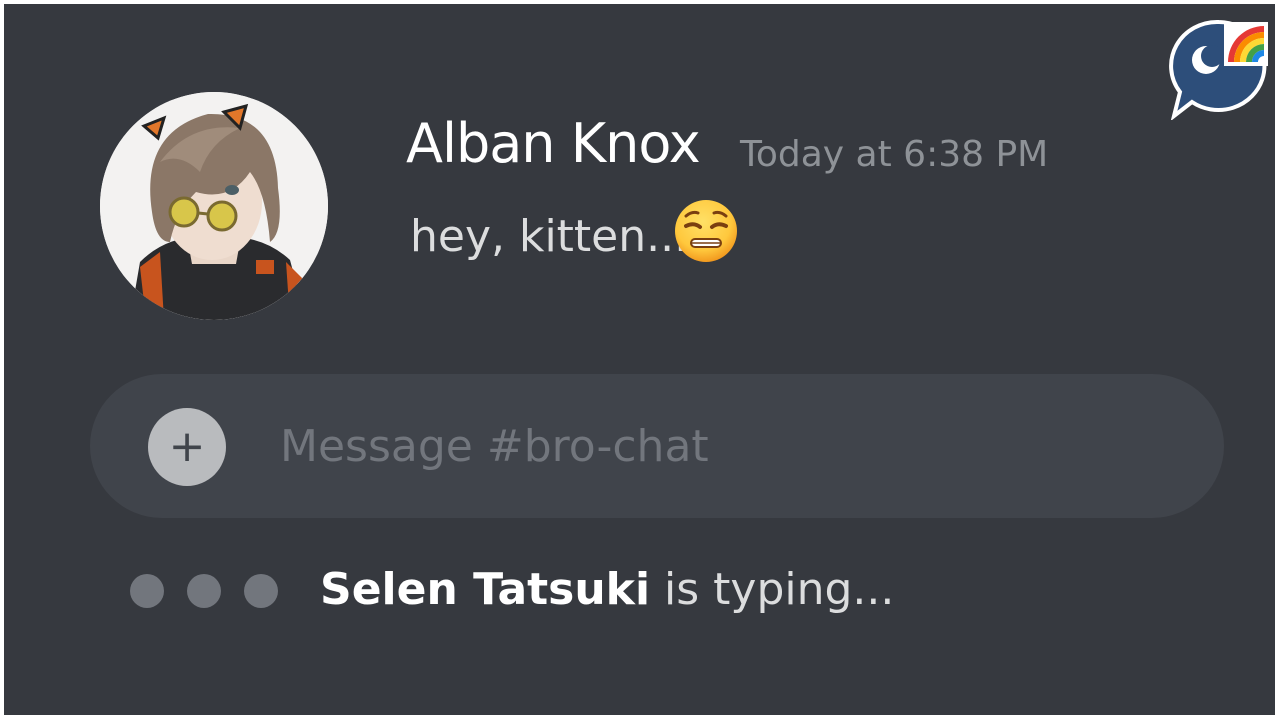 This screenshot has width=1280, height=720. Describe the element at coordinates (1218, 69) in the screenshot. I see `chat-bubble-logo-icon` at that location.